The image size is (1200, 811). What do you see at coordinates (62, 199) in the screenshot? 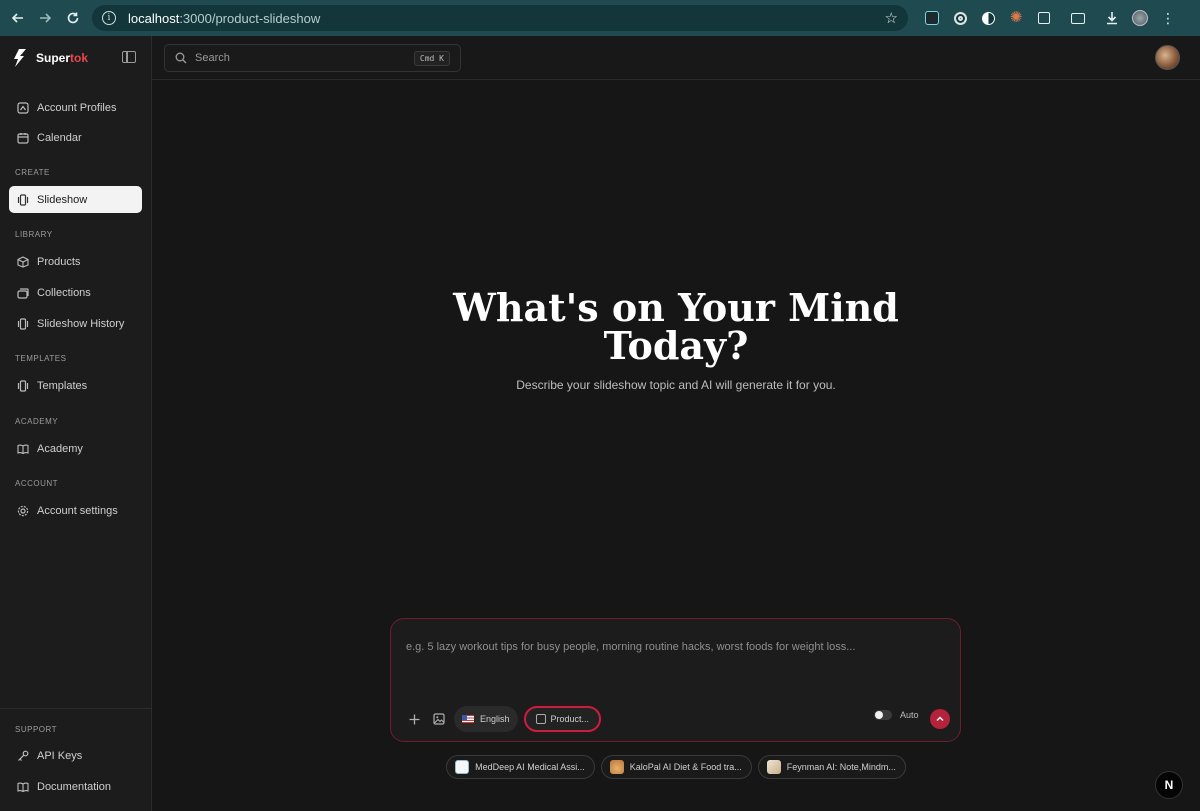
I see `sidebar-item-label: Slideshow` at bounding box center [62, 199].